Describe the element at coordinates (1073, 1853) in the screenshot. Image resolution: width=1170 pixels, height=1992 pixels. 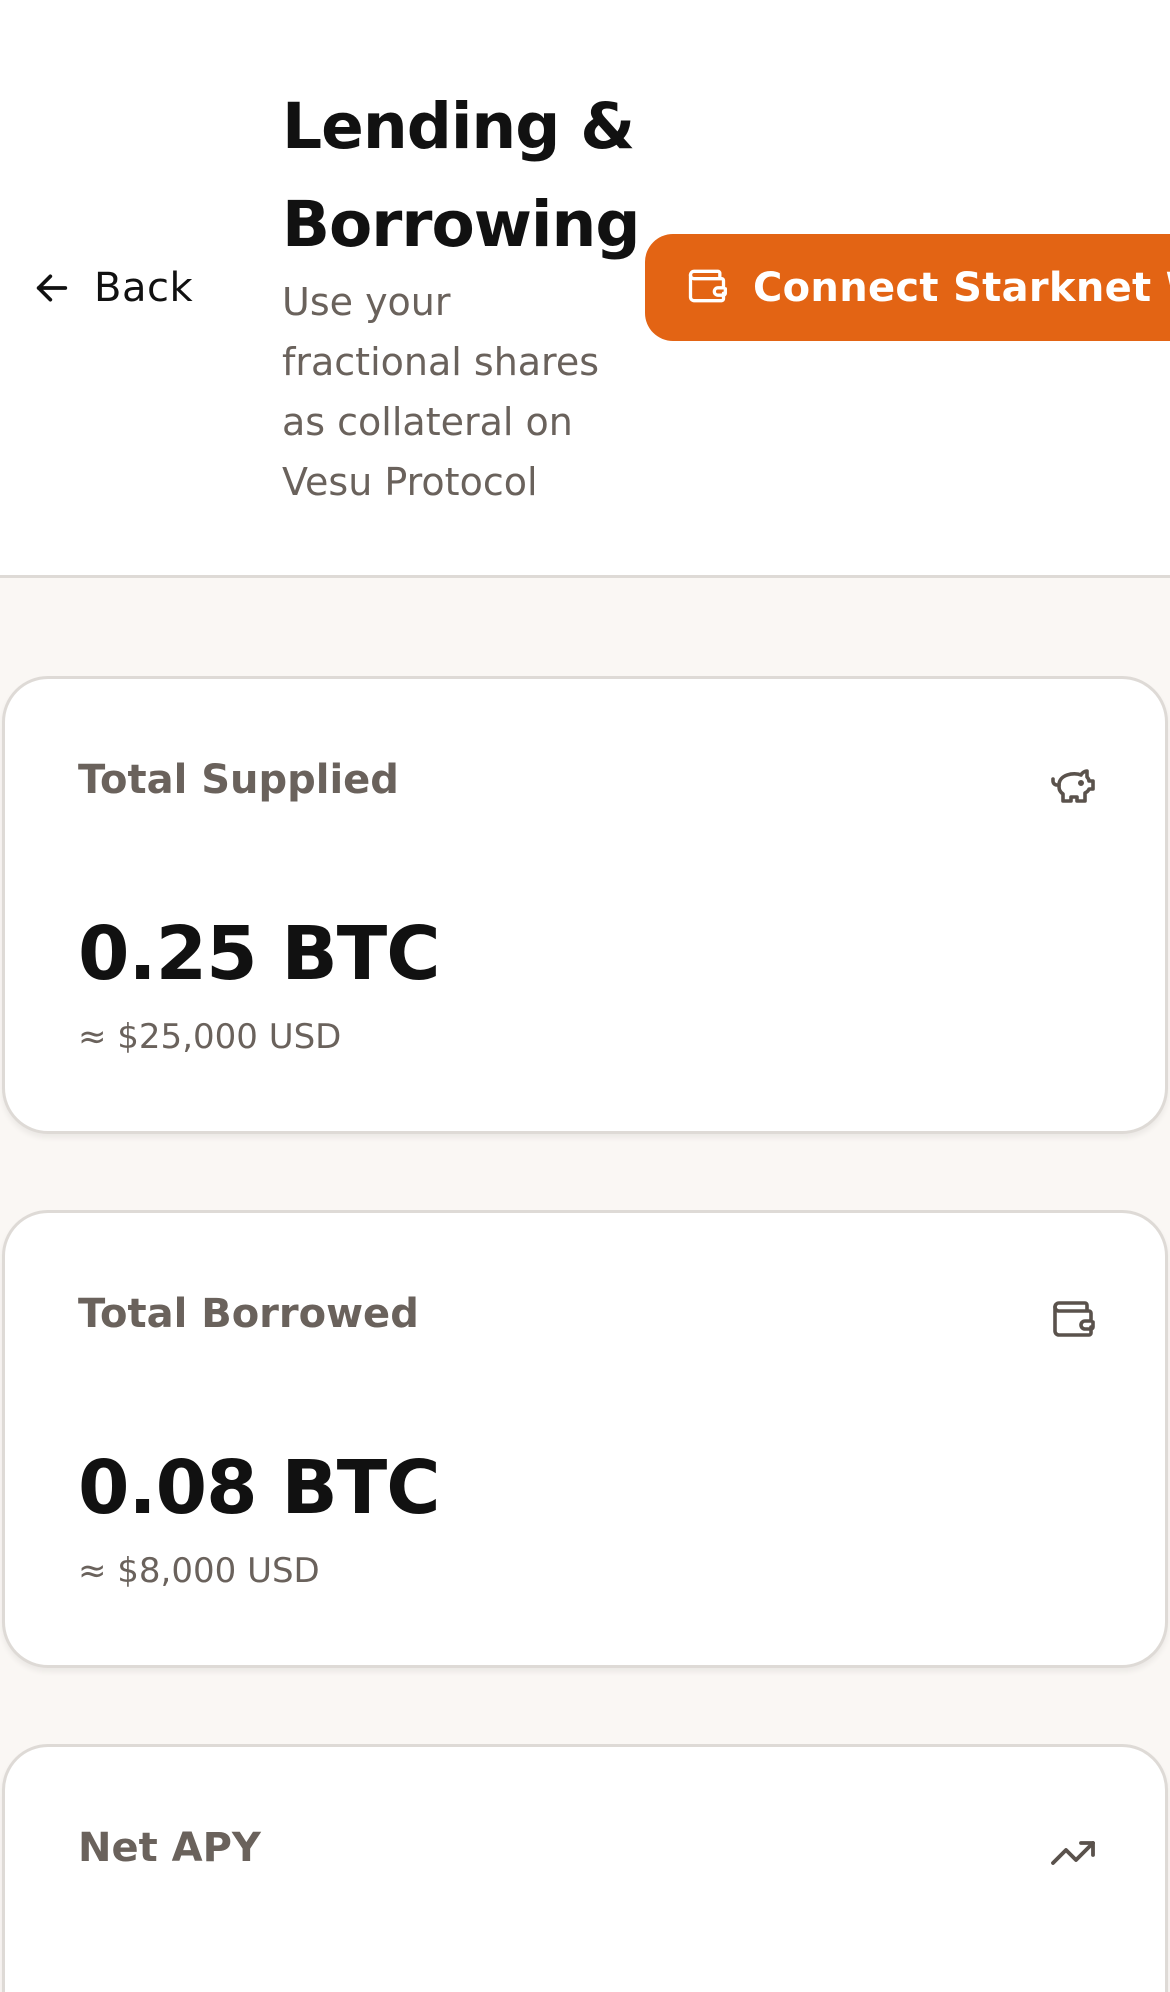
I see `trending-up-icon` at that location.